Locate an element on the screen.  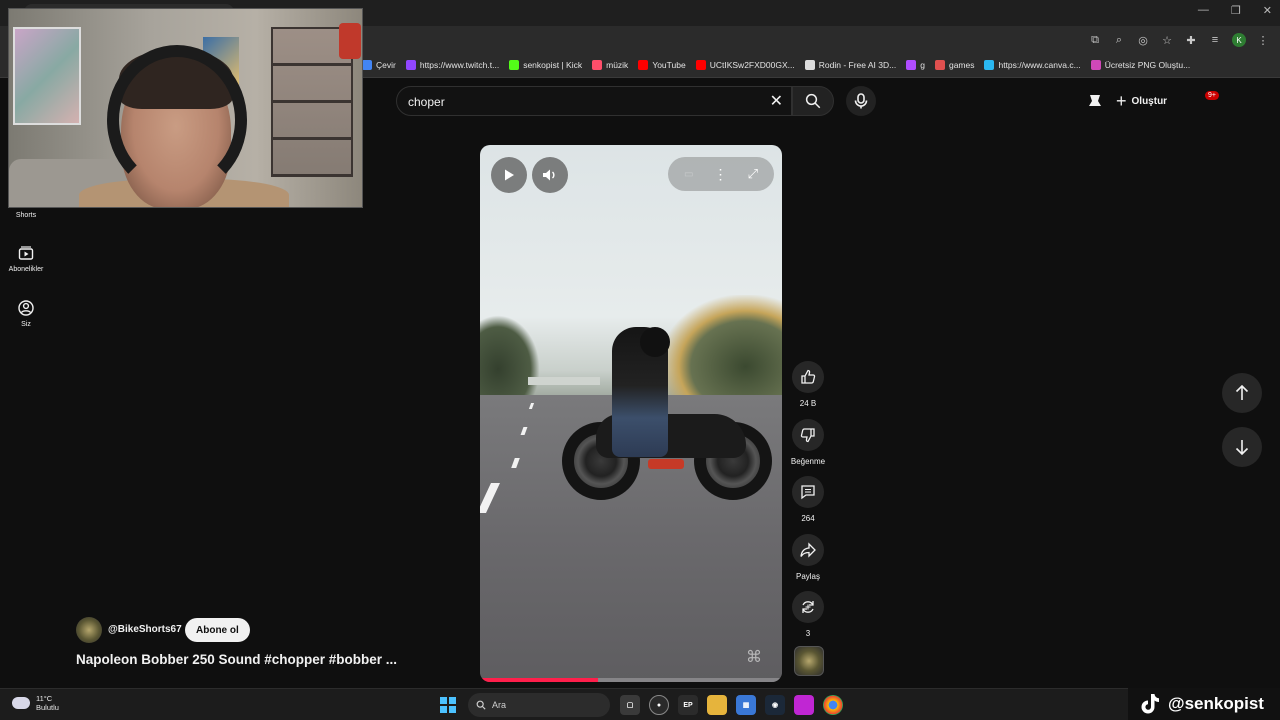
comments-button is located at coordinates (808, 492).